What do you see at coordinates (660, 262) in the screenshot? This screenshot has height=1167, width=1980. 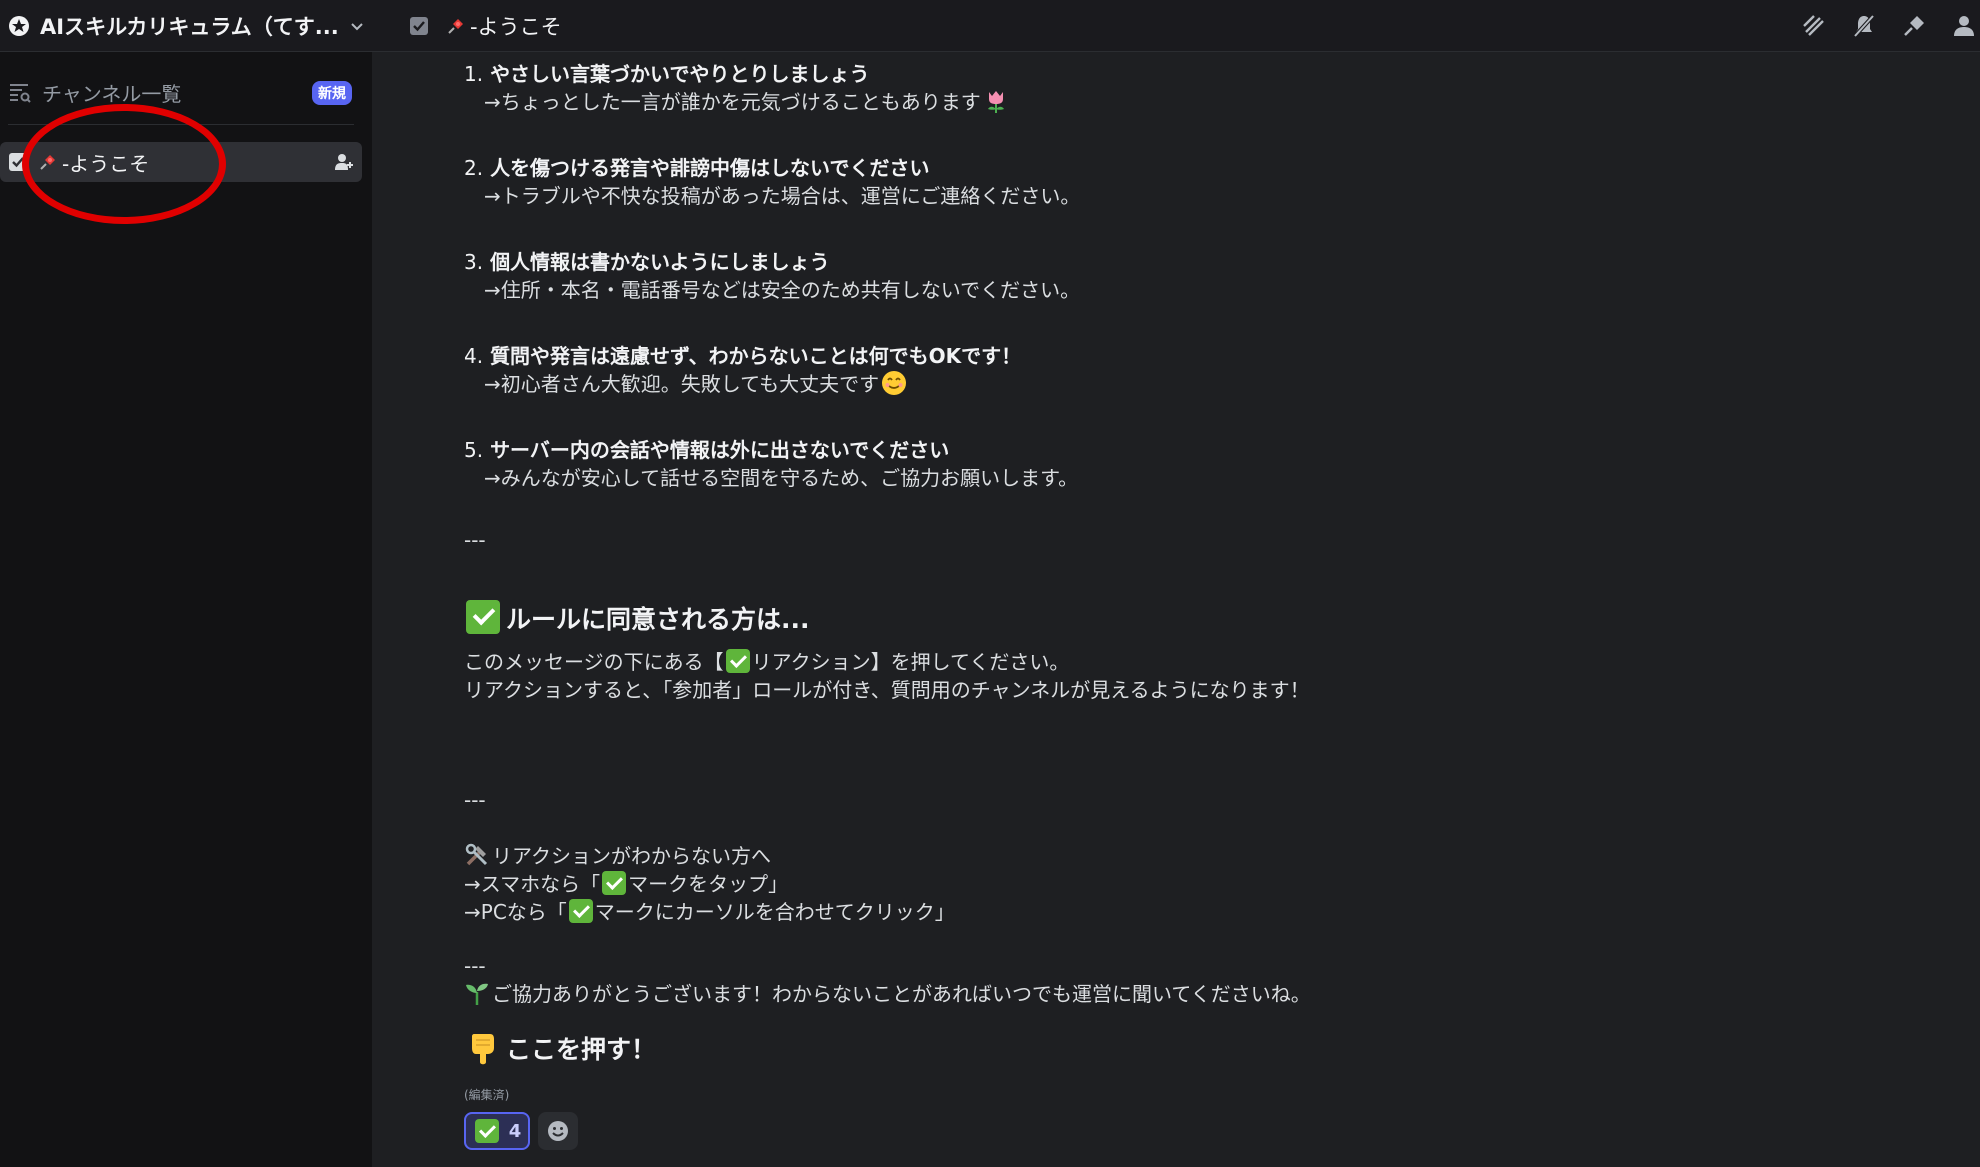 I see `rule-title: 個人情報は書かないようにしましょう` at bounding box center [660, 262].